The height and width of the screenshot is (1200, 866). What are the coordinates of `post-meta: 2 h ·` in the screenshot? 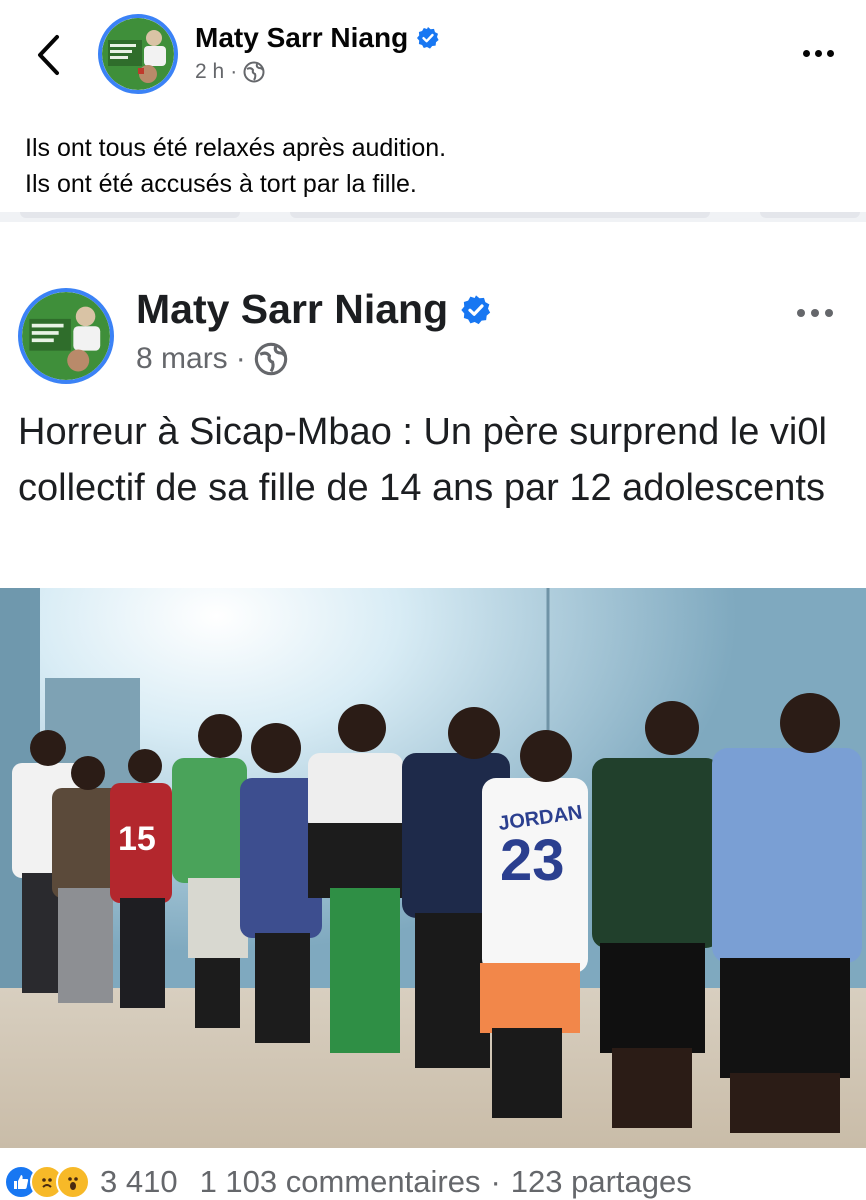 It's located at (230, 72).